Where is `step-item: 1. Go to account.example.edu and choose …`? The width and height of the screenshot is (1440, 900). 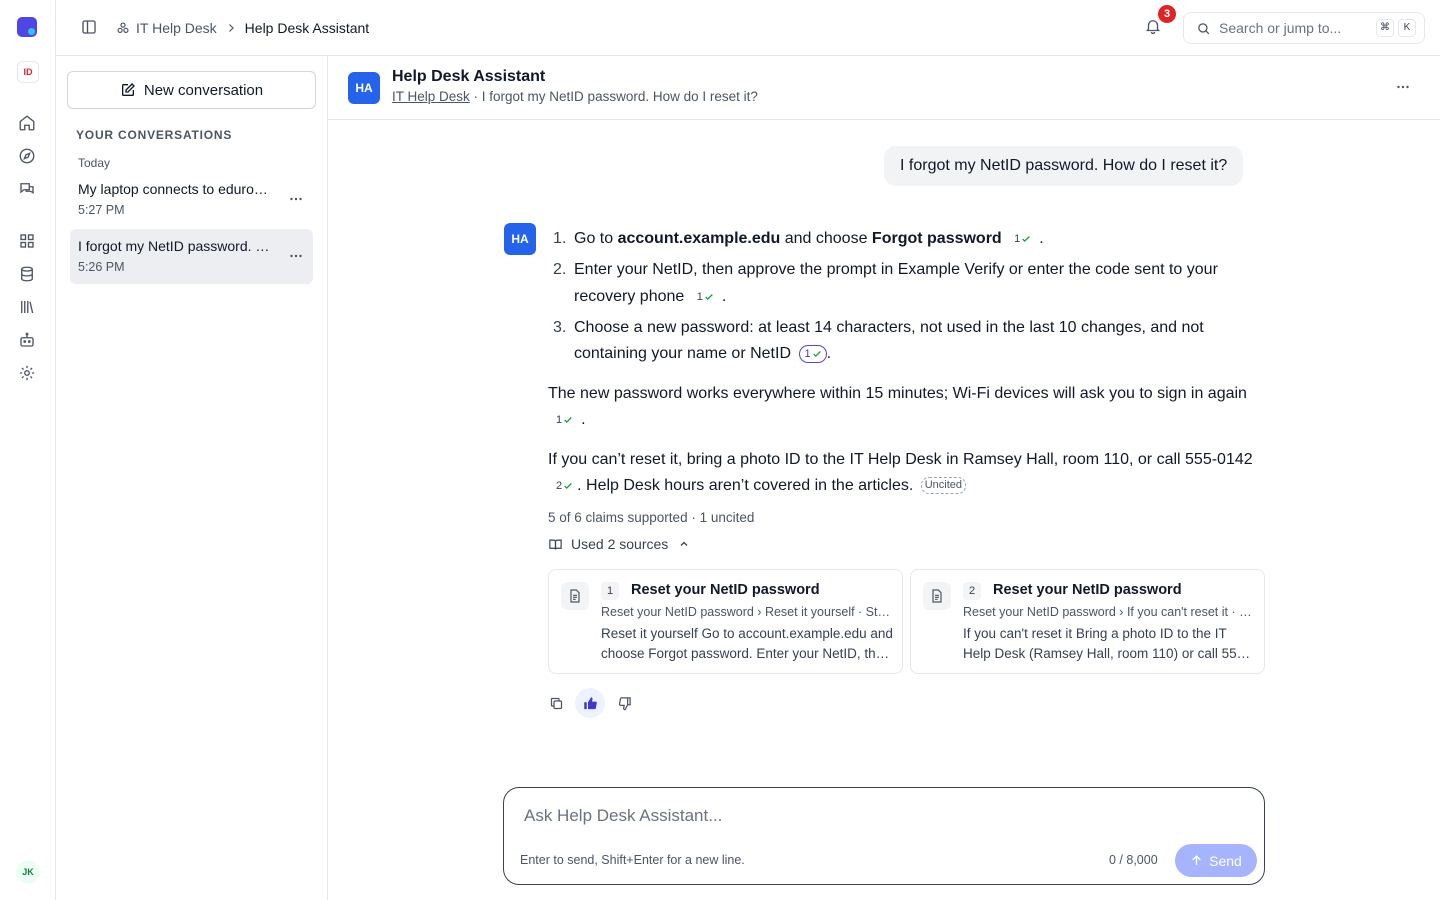
step-item: 1. Go to account.example.edu and choose … is located at coordinates (906, 239).